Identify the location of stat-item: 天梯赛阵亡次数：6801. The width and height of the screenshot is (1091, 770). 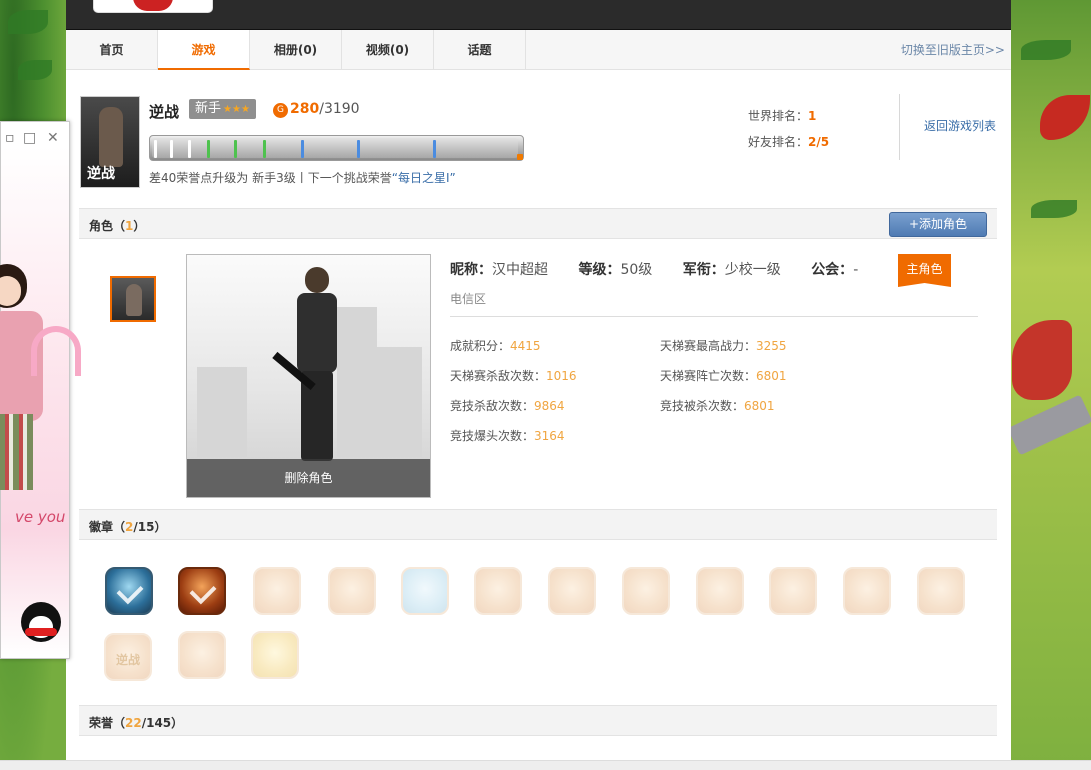
(723, 375).